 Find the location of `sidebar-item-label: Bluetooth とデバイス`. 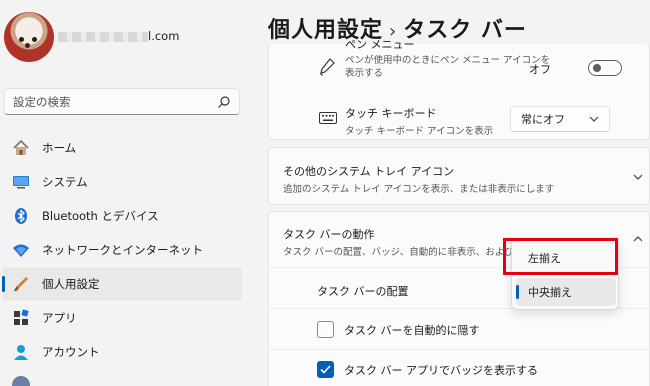

sidebar-item-label: Bluetooth とデバイス is located at coordinates (100, 216).